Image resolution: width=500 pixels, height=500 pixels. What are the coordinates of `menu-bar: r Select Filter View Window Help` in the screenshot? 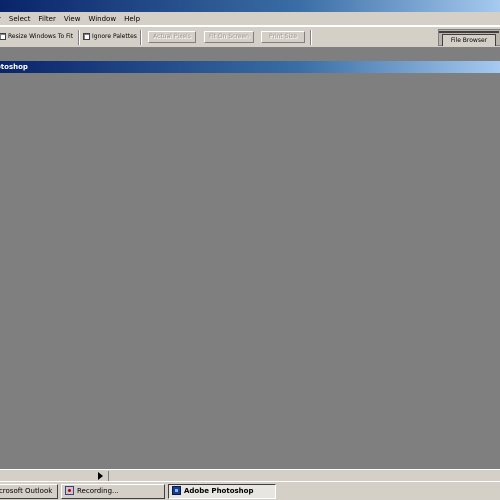 It's located at (250, 19).